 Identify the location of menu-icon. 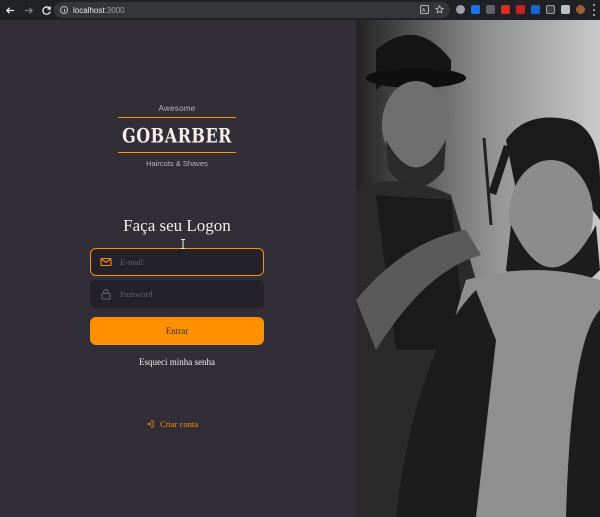
(594, 10).